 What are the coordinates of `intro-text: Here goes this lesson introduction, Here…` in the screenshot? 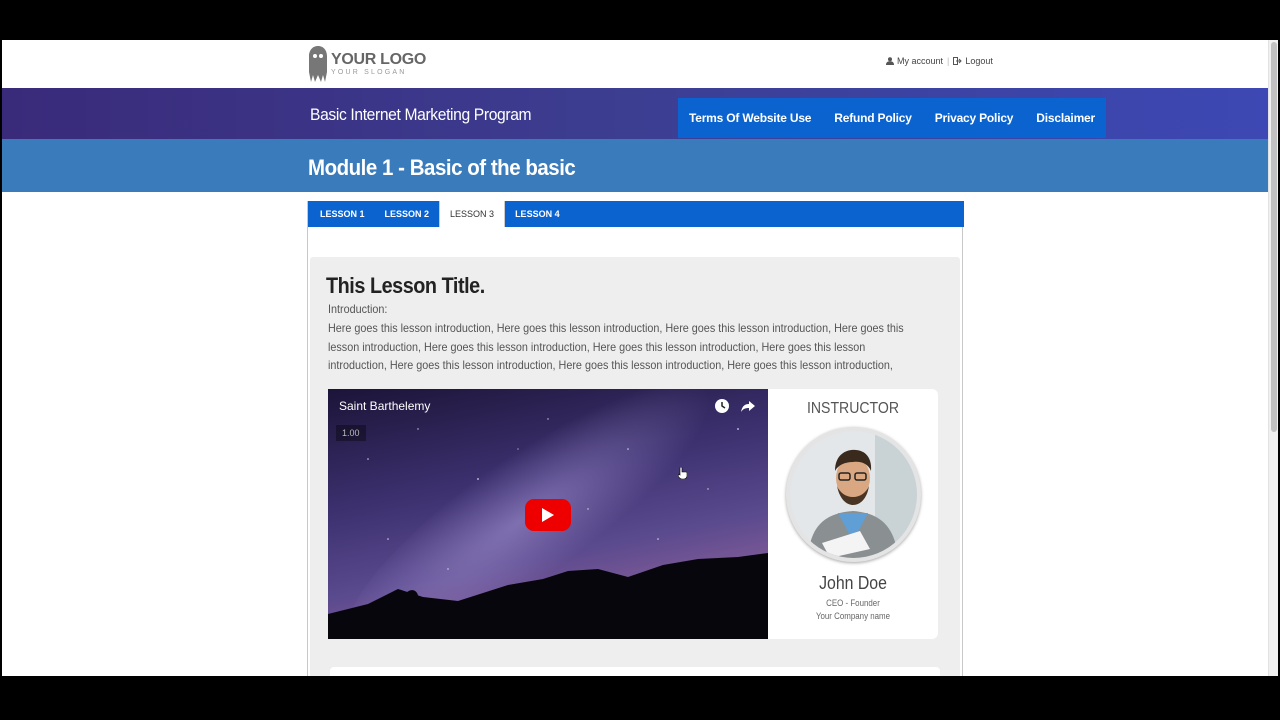 It's located at (616, 346).